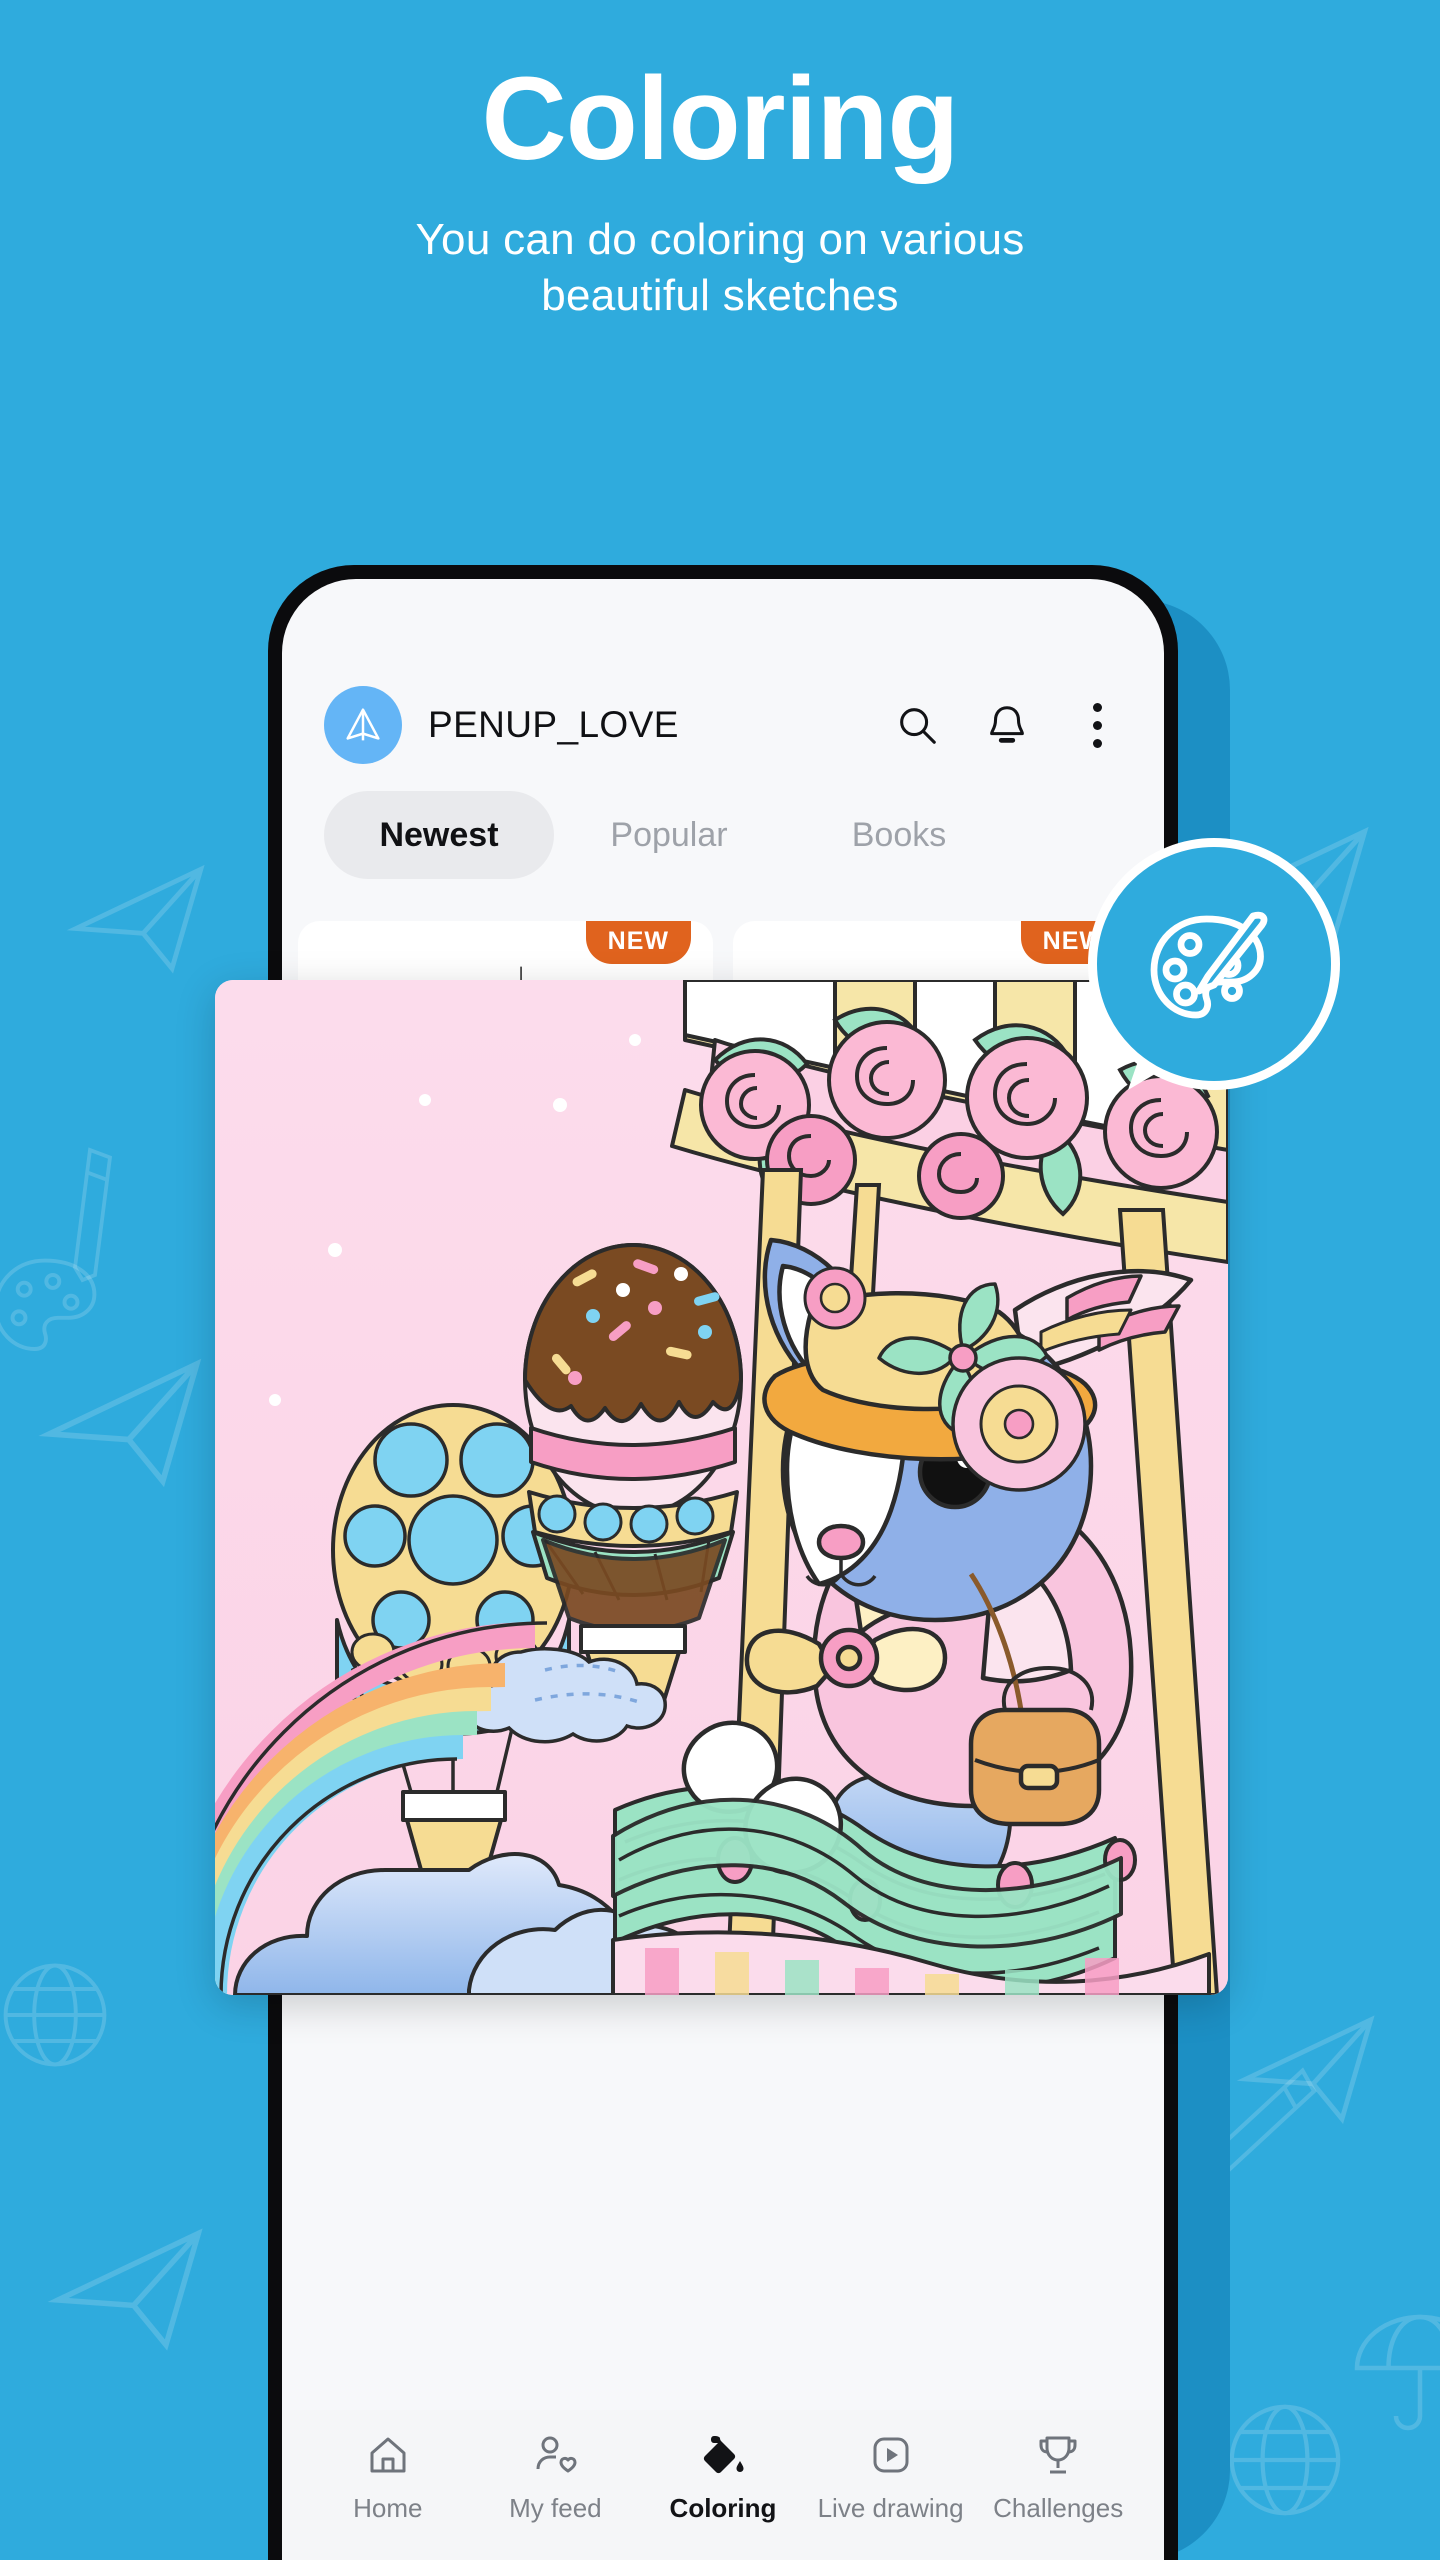 The image size is (1440, 2560). Describe the element at coordinates (917, 725) in the screenshot. I see `search-icon` at that location.